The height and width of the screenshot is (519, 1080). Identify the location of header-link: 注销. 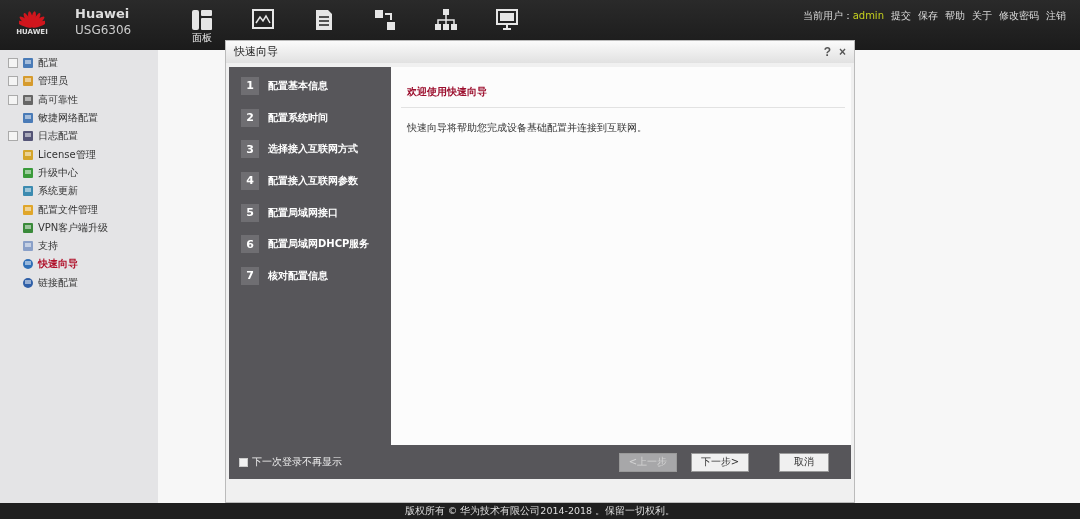
(1056, 16).